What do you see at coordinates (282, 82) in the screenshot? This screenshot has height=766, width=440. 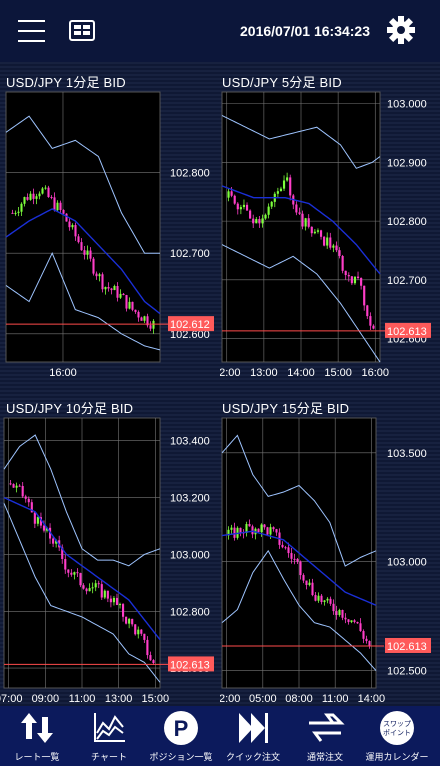 I see `chart-title: USD/JPY 5分足 BID` at bounding box center [282, 82].